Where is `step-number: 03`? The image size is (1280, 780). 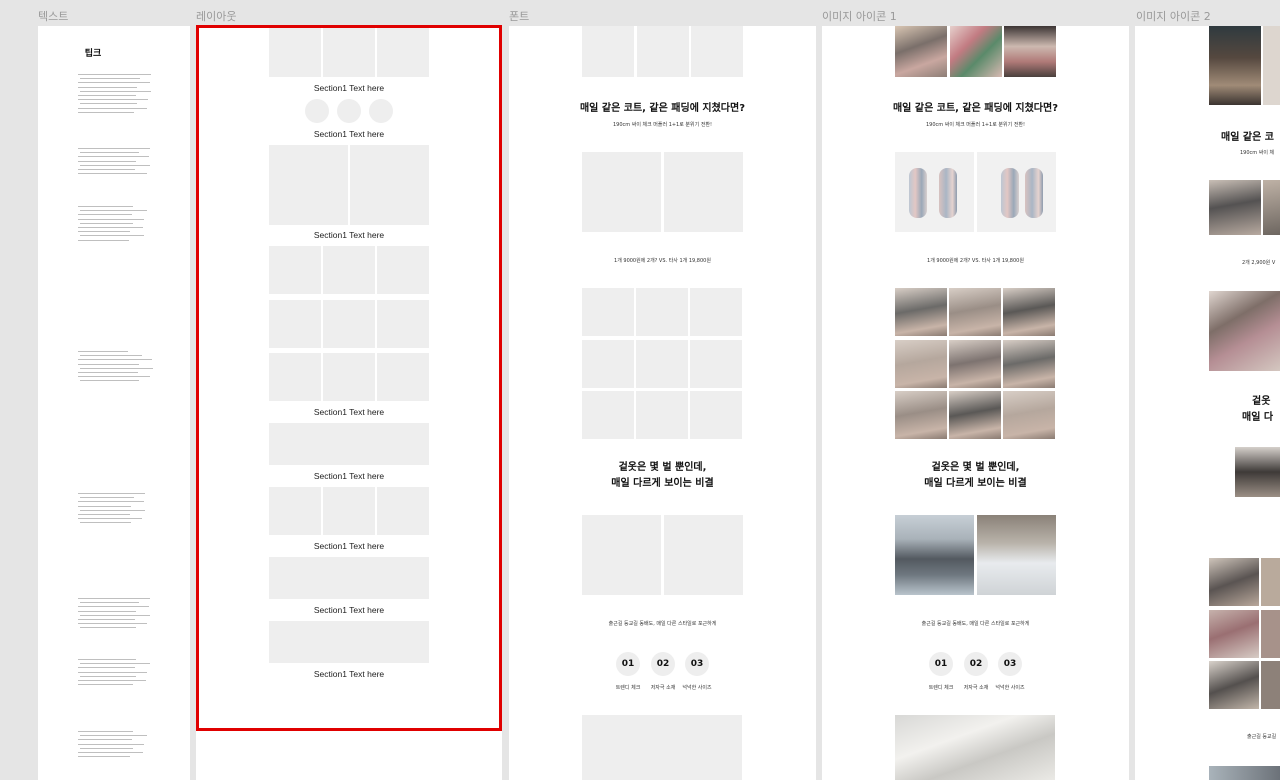 step-number: 03 is located at coordinates (697, 664).